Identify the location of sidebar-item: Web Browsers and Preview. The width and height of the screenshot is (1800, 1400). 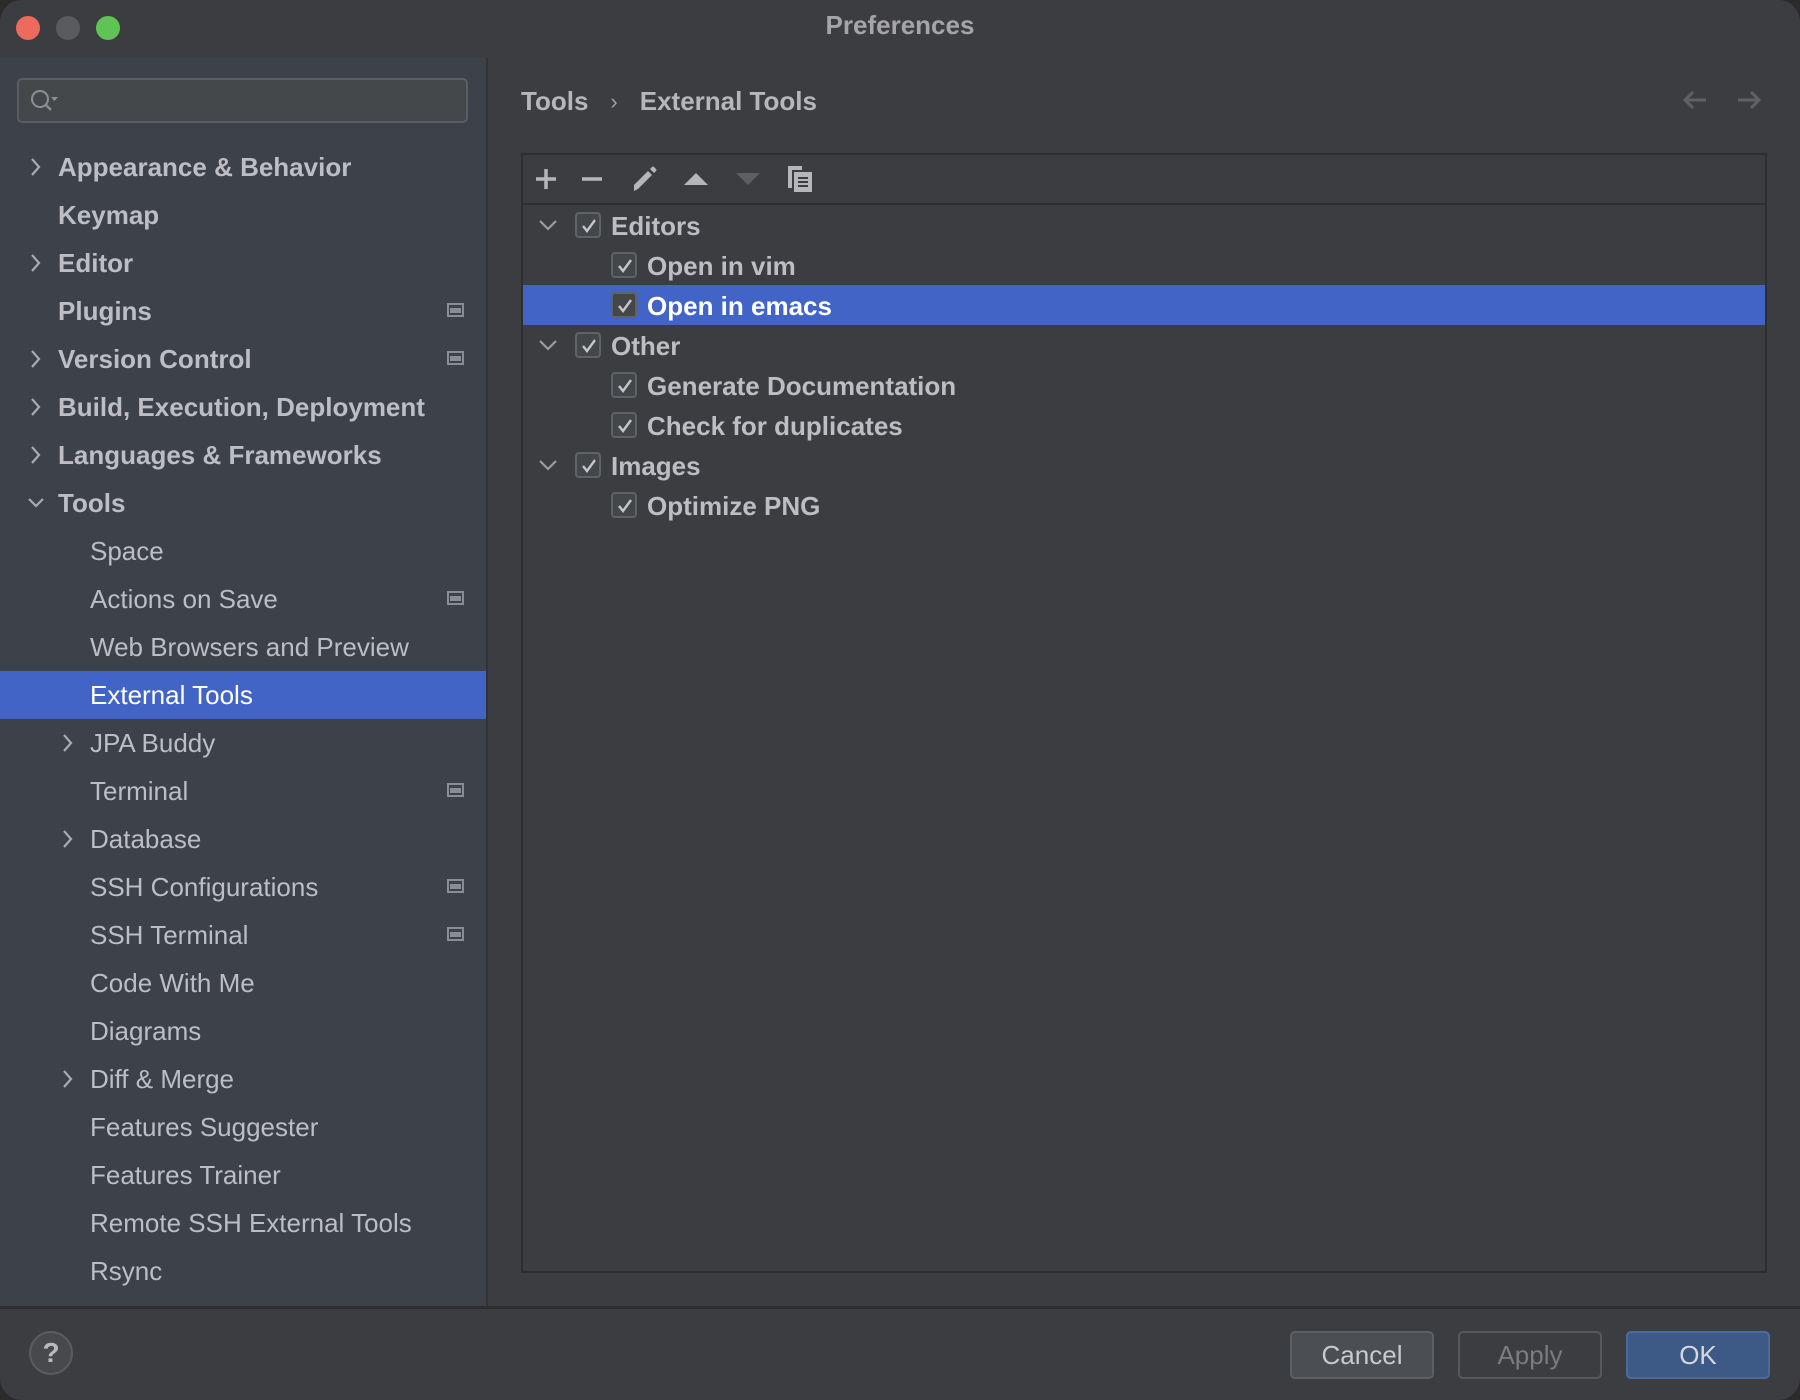
(243, 647).